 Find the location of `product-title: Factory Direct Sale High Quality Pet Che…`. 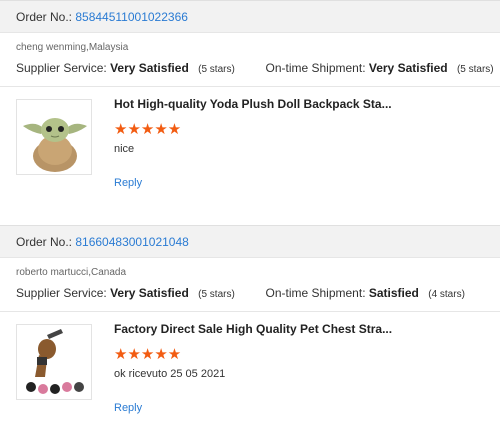

product-title: Factory Direct Sale High Quality Pet Che… is located at coordinates (253, 329).